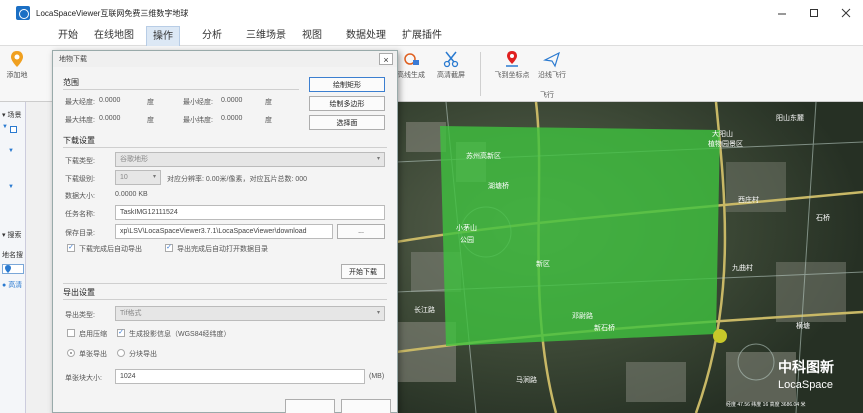  Describe the element at coordinates (498, 185) in the screenshot. I see `map-label: 湖塘桥` at that location.